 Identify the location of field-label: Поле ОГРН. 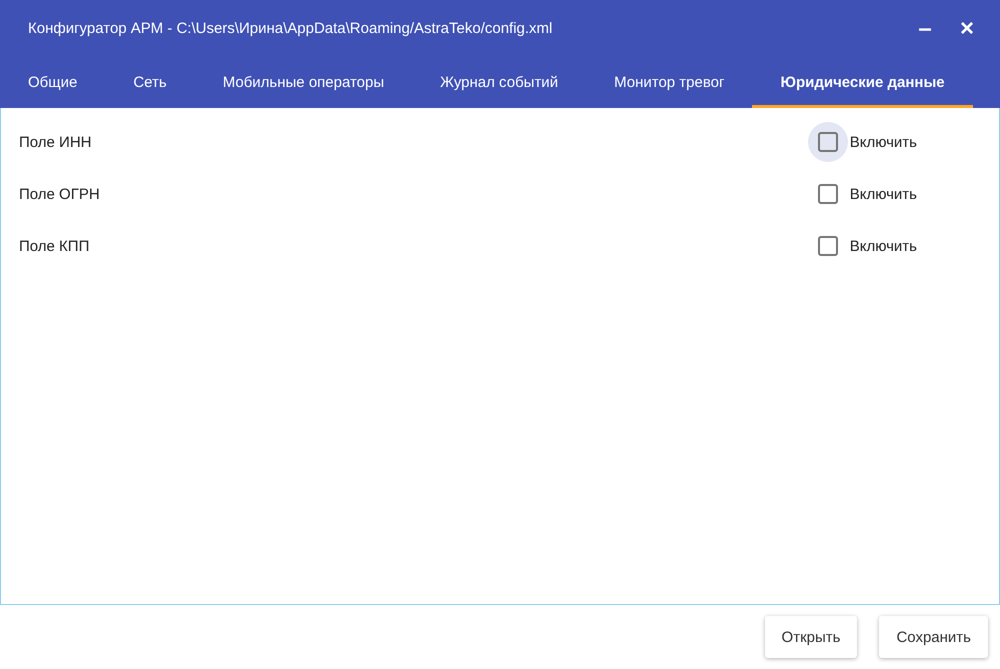
(60, 194).